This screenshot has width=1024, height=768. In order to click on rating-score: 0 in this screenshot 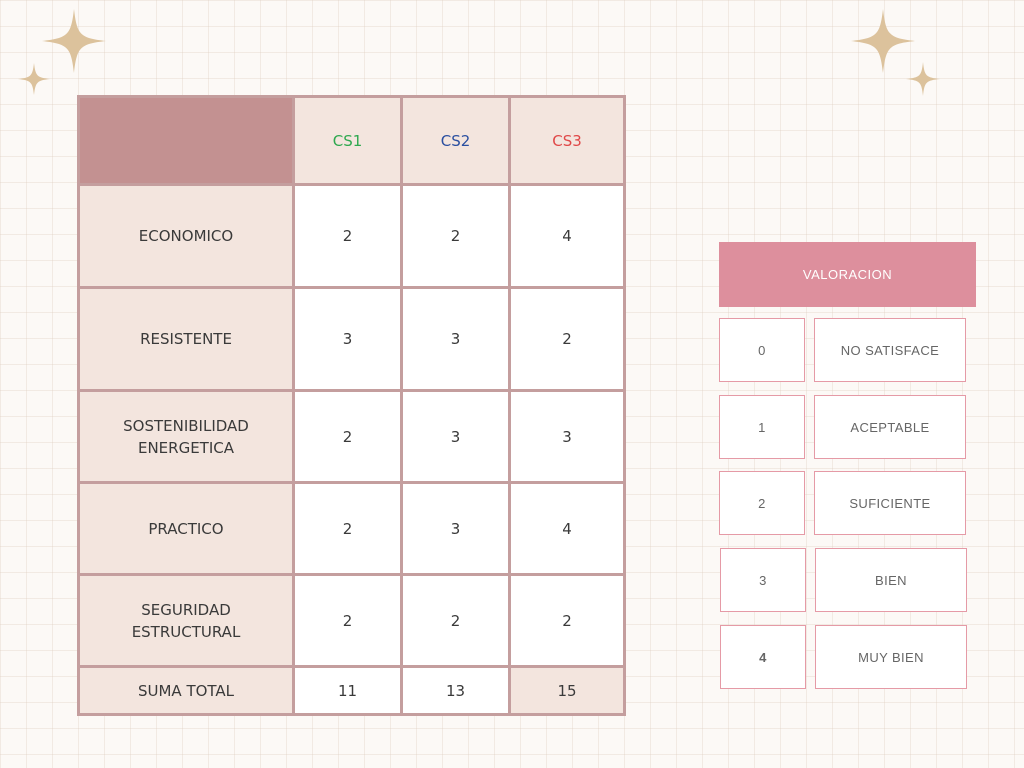, I will do `click(762, 350)`.